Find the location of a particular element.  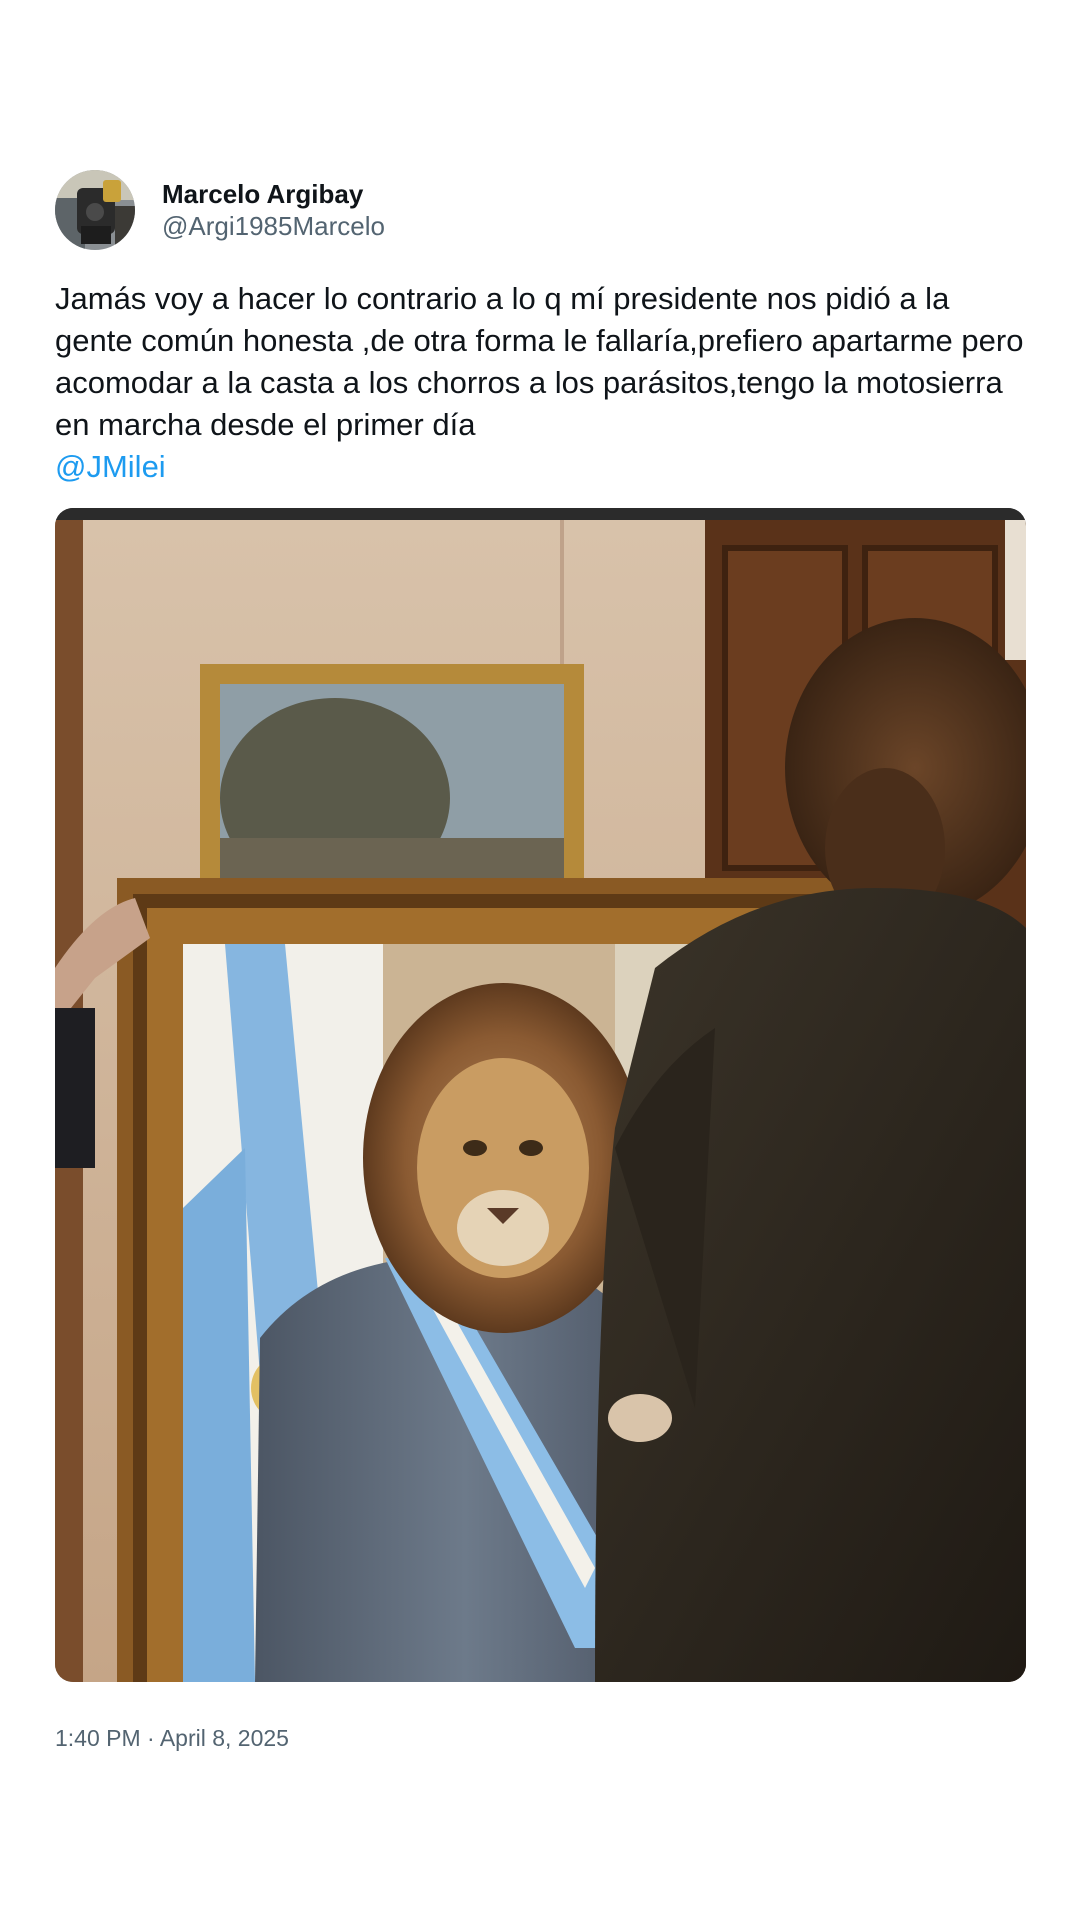

author-handle: @Argi1985Marcelo is located at coordinates (273, 226).